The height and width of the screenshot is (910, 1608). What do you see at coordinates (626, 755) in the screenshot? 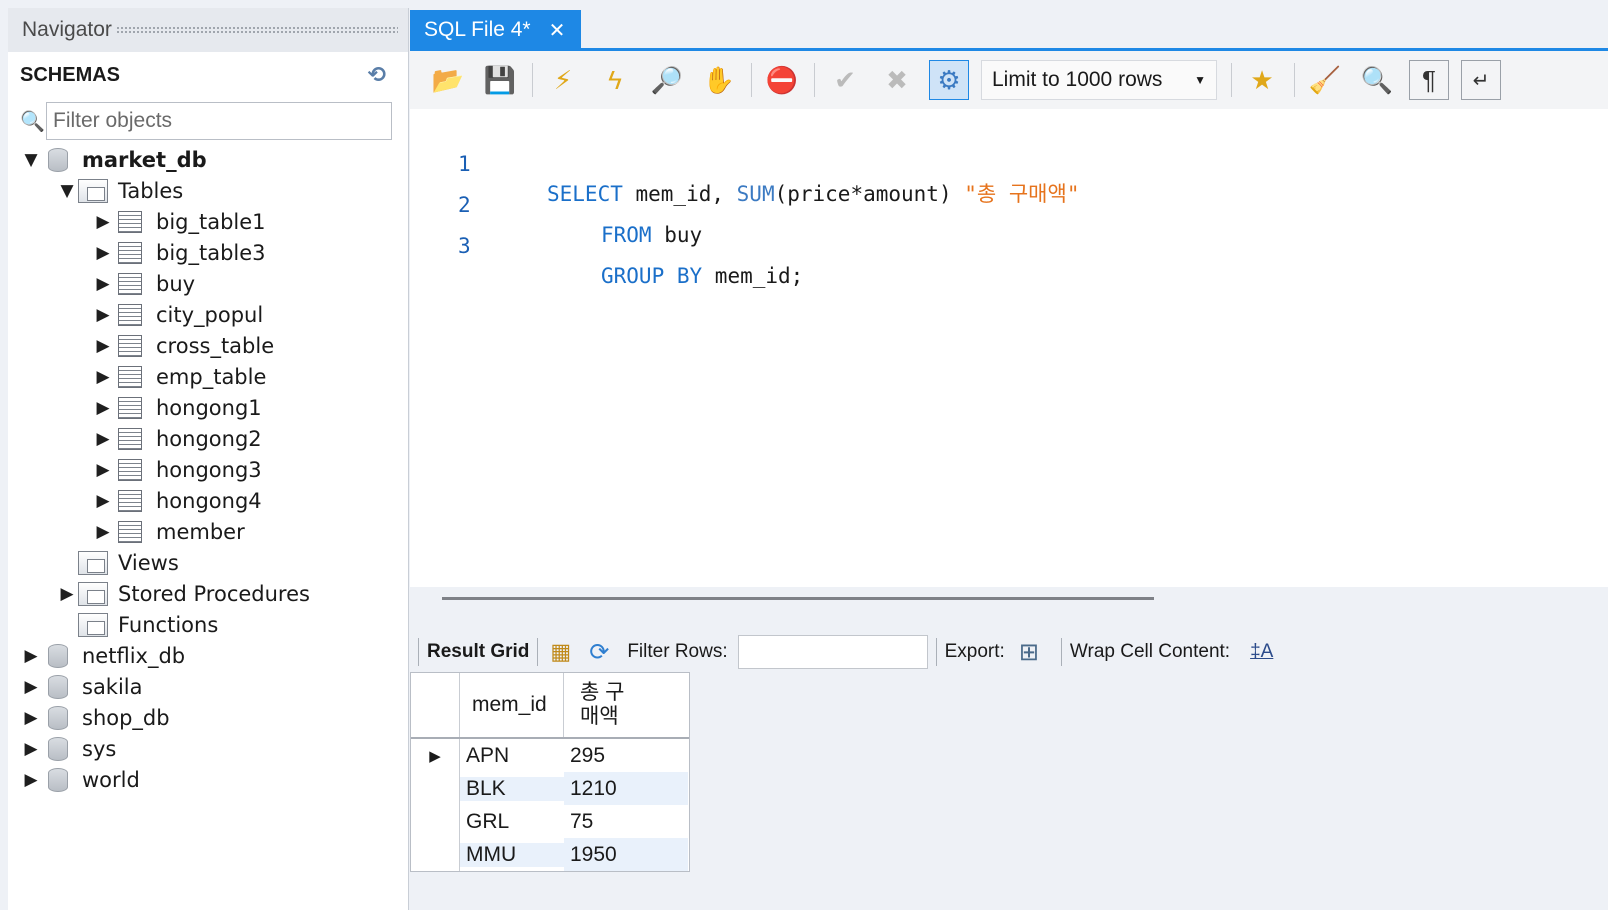
I see `cell-total: 295` at bounding box center [626, 755].